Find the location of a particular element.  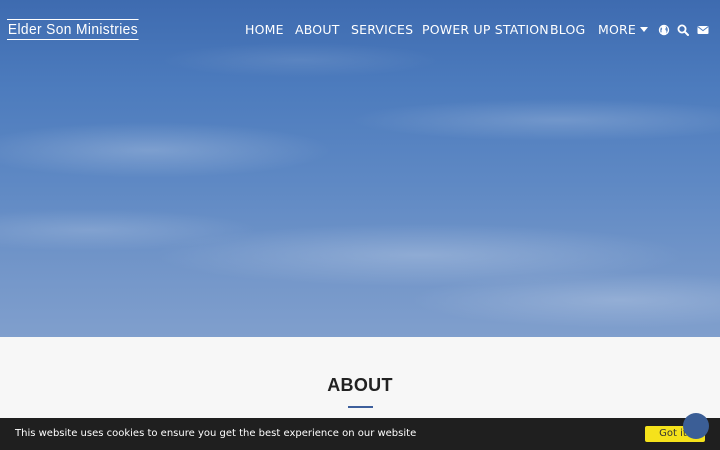

search-icon is located at coordinates (683, 30).